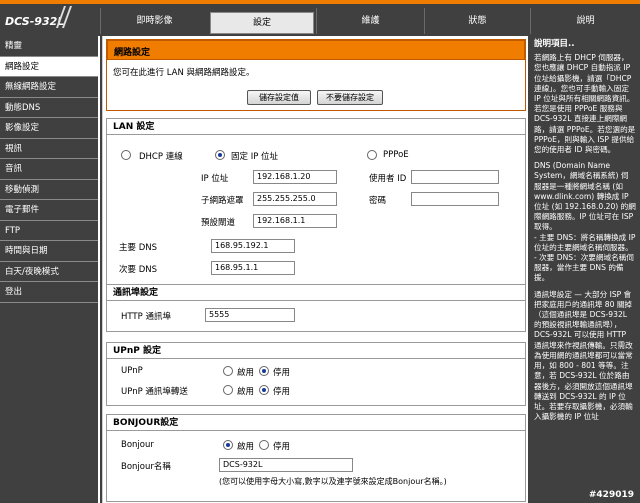 The height and width of the screenshot is (503, 640). What do you see at coordinates (554, 44) in the screenshot?
I see `help-title: 說明項目..` at bounding box center [554, 44].